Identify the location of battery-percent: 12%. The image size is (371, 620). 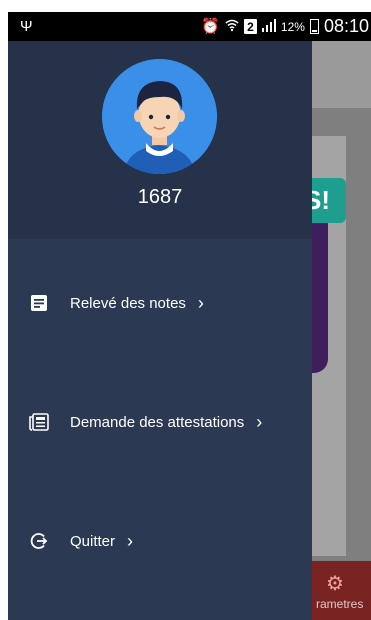
(292, 26).